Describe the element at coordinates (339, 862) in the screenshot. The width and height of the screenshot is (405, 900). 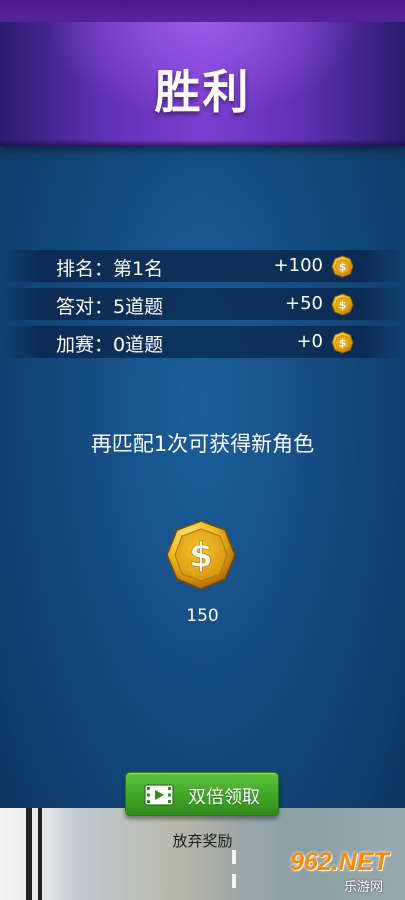
I see `watermark-brand: 962.NET` at that location.